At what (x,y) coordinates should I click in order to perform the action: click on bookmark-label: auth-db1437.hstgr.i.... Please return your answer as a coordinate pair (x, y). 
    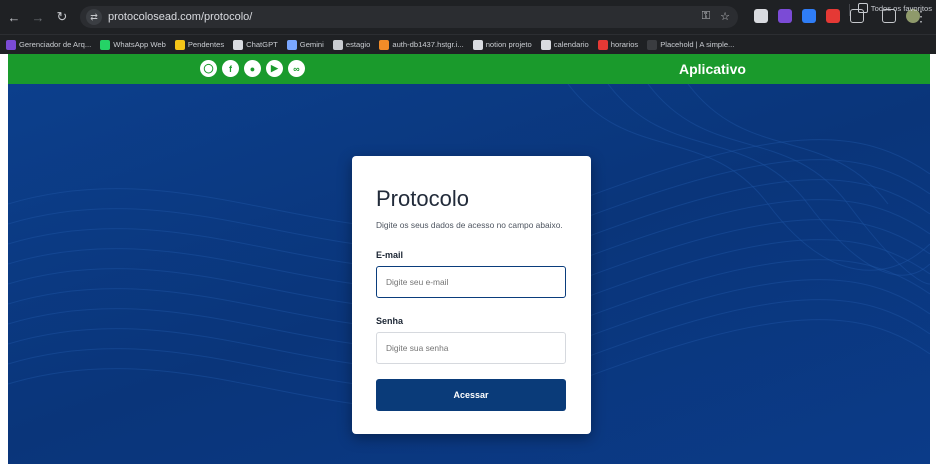
    Looking at the image, I should click on (428, 44).